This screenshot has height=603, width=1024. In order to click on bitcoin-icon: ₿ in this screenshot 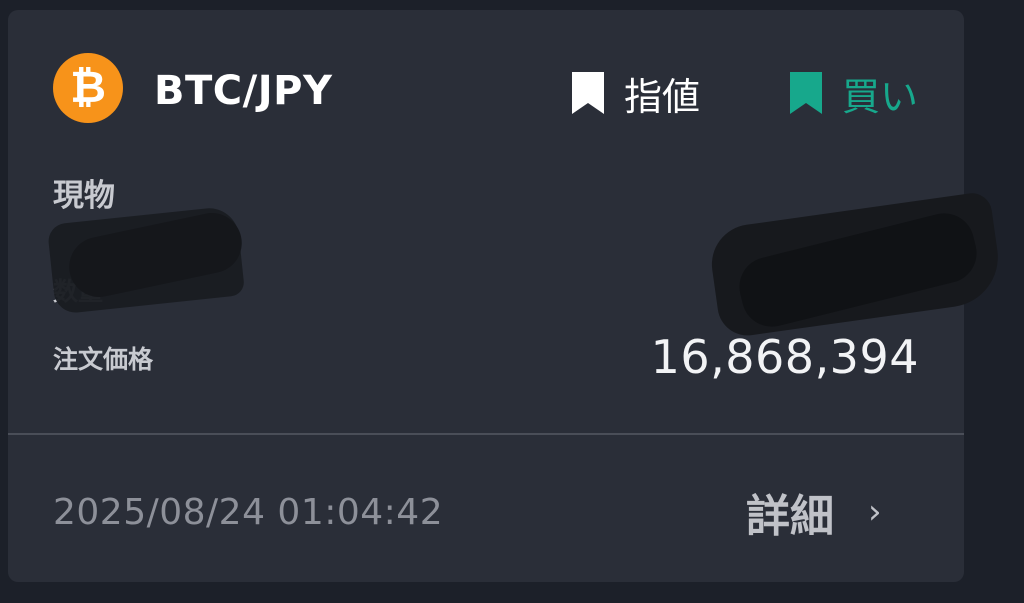, I will do `click(88, 88)`.